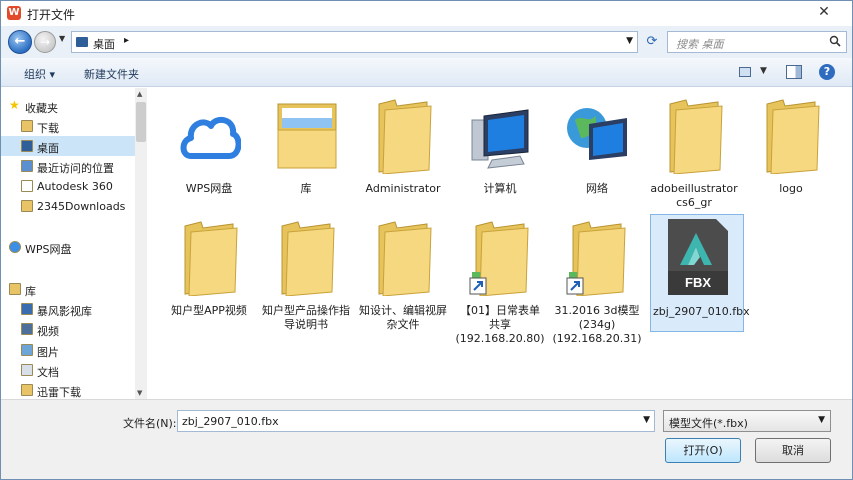  I want to click on file-item: logo, so click(791, 151).